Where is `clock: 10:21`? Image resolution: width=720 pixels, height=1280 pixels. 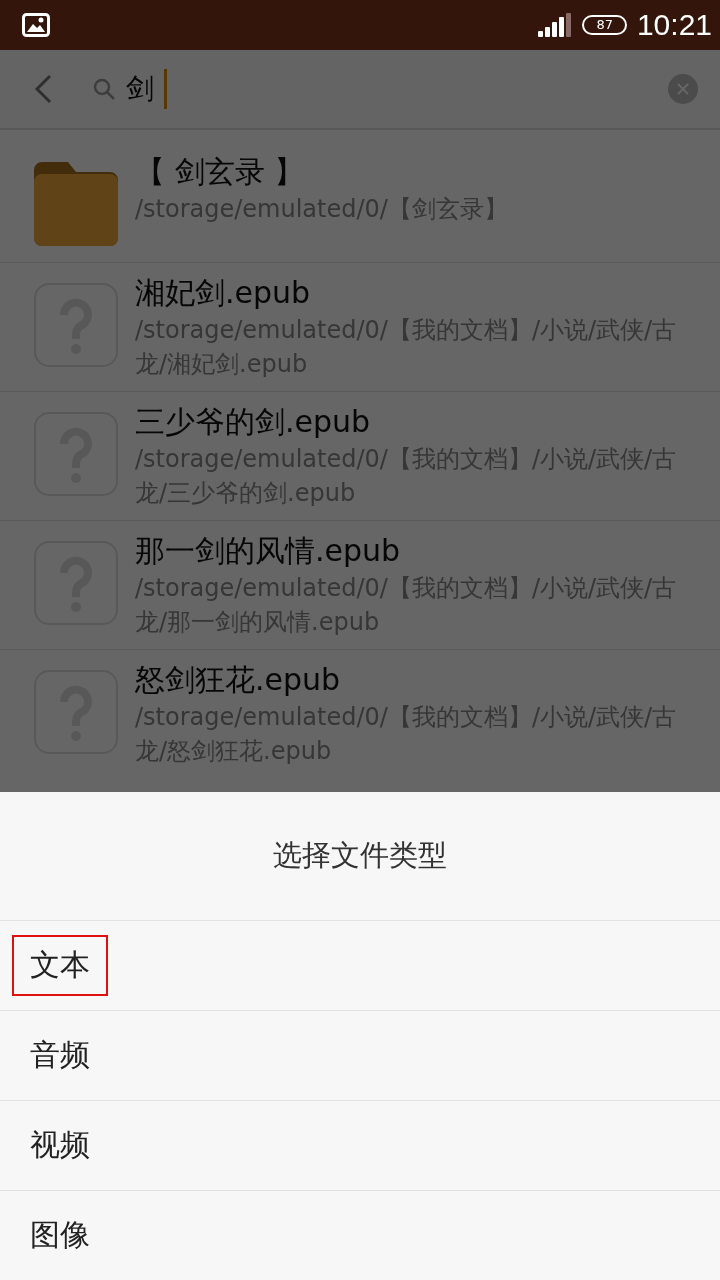 clock: 10:21 is located at coordinates (674, 25).